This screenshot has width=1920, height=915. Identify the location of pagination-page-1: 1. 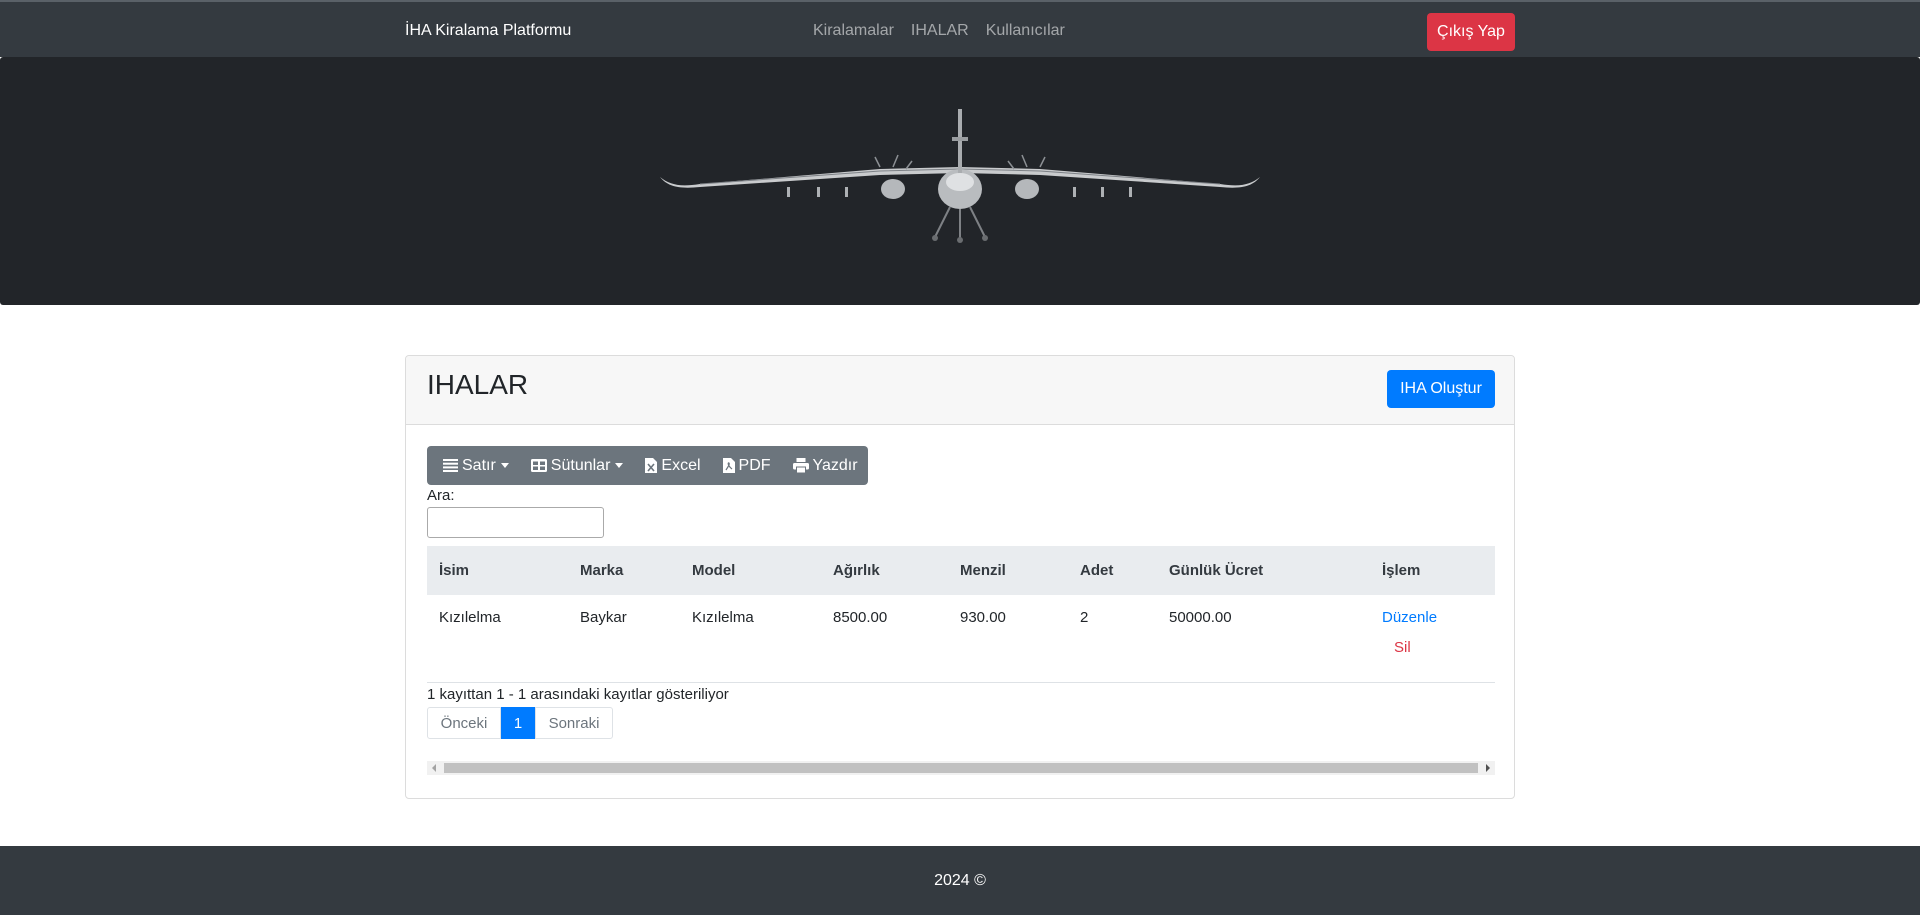
(518, 723).